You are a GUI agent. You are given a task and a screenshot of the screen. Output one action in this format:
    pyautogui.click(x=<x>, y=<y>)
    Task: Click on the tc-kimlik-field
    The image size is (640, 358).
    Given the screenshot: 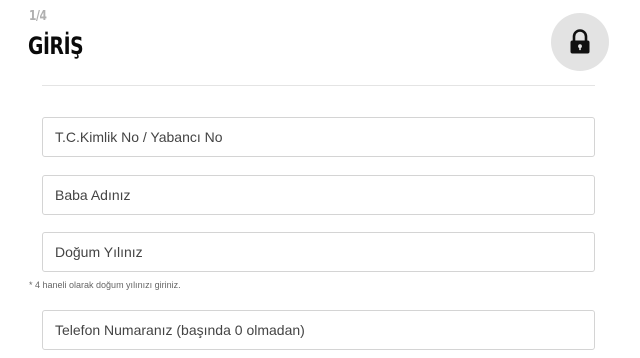 What is the action you would take?
    pyautogui.click(x=318, y=137)
    